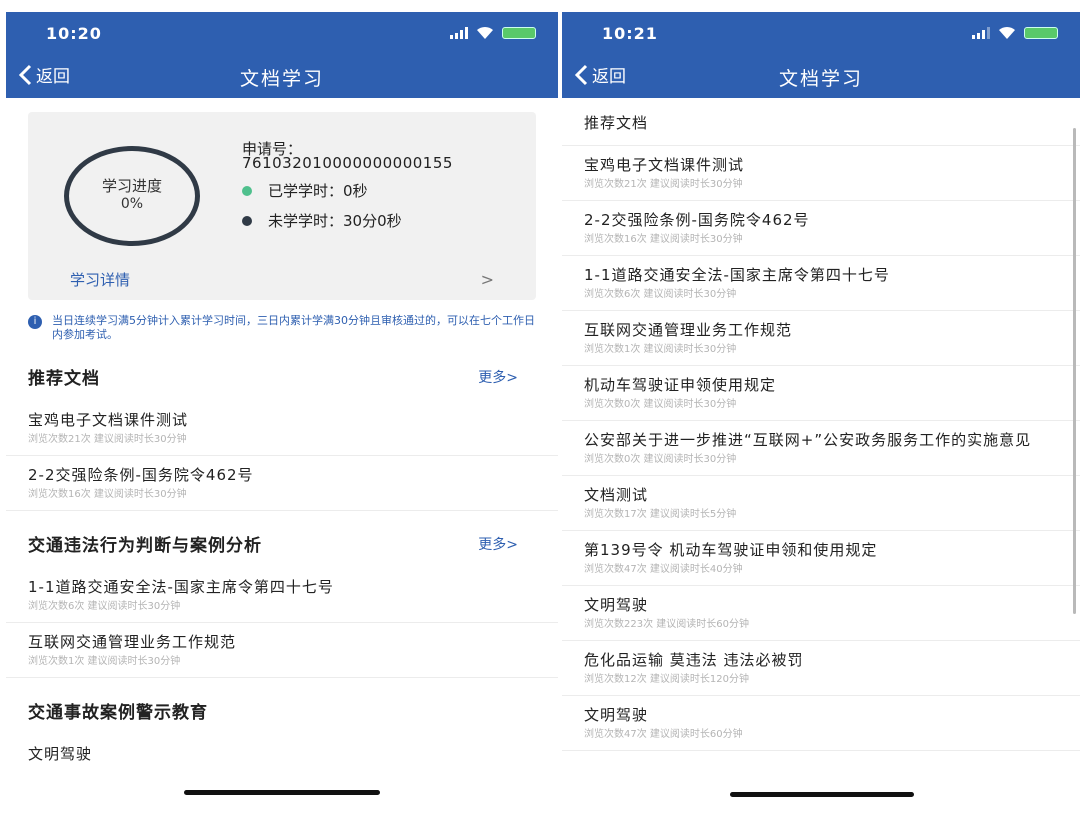  Describe the element at coordinates (821, 613) in the screenshot. I see `doc-list-item: 文明驾驶 浏览次数223次 建议阅读时长60分钟` at that location.